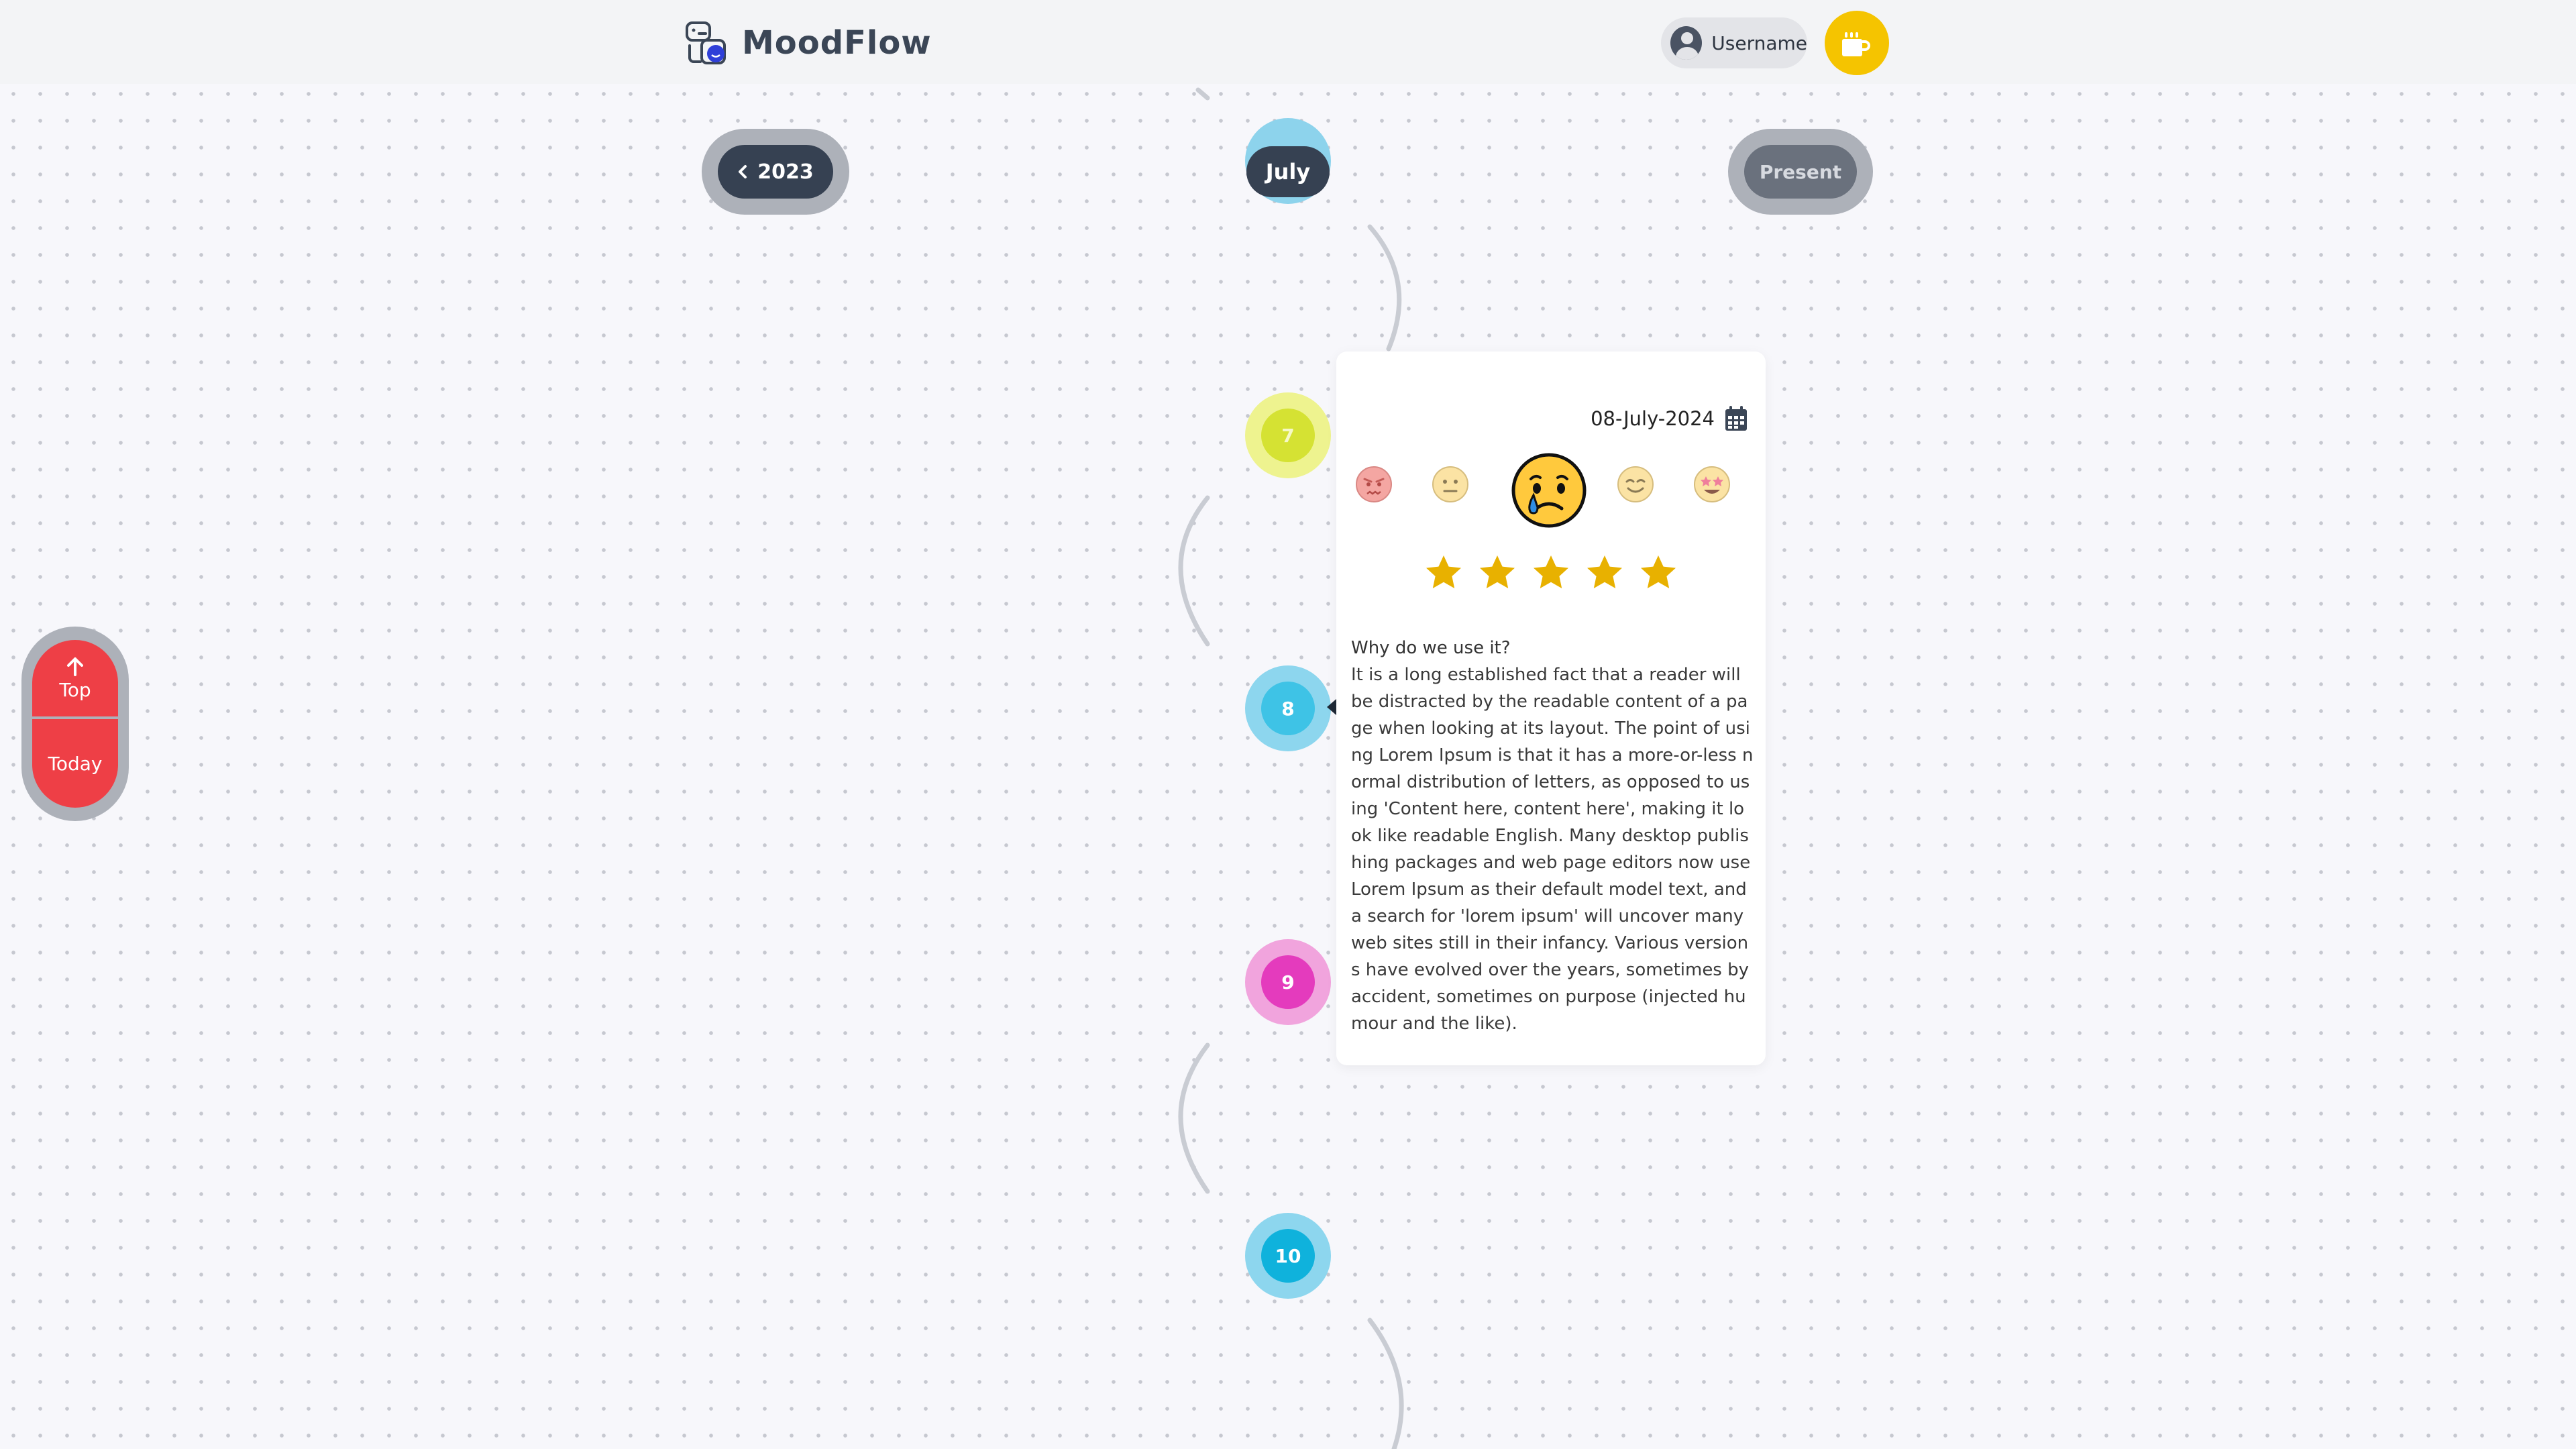 The height and width of the screenshot is (1449, 2576). Describe the element at coordinates (1549, 490) in the screenshot. I see `crying-face-icon` at that location.